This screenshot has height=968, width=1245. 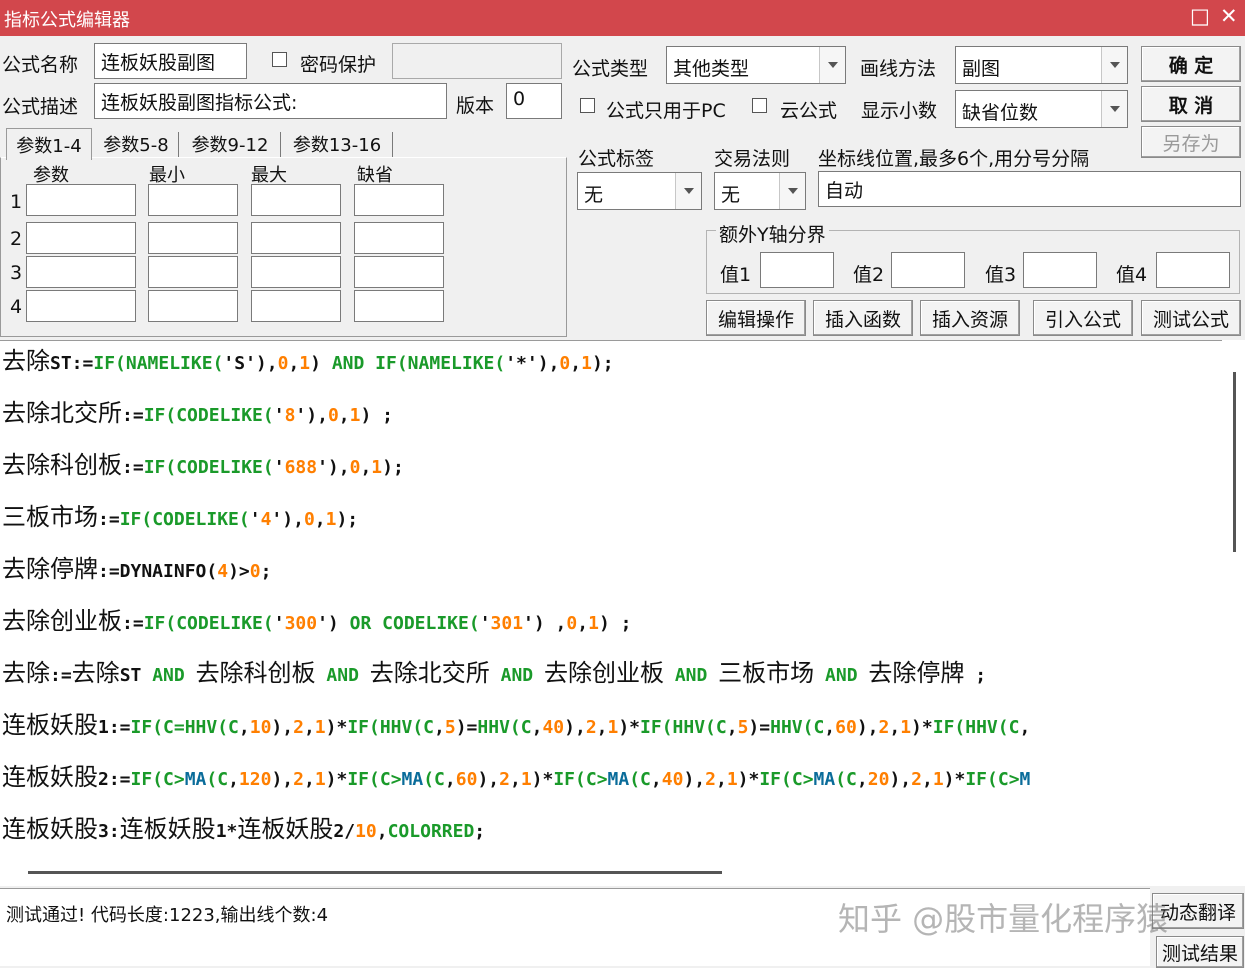 I want to click on formula-desc-input: 连板妖股副图指标公式:, so click(x=270, y=101).